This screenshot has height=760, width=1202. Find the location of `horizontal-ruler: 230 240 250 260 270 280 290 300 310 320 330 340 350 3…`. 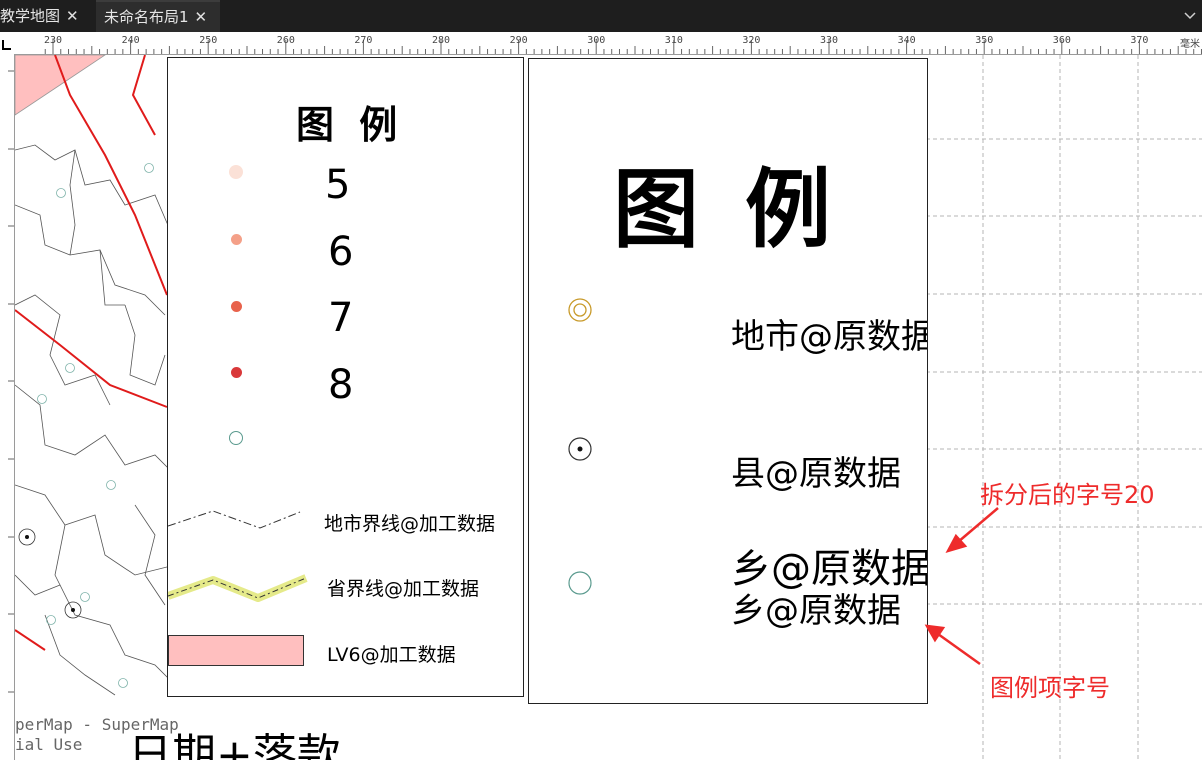

horizontal-ruler: 230 240 250 260 270 280 290 300 310 320 330 340 350 3… is located at coordinates (608, 43).